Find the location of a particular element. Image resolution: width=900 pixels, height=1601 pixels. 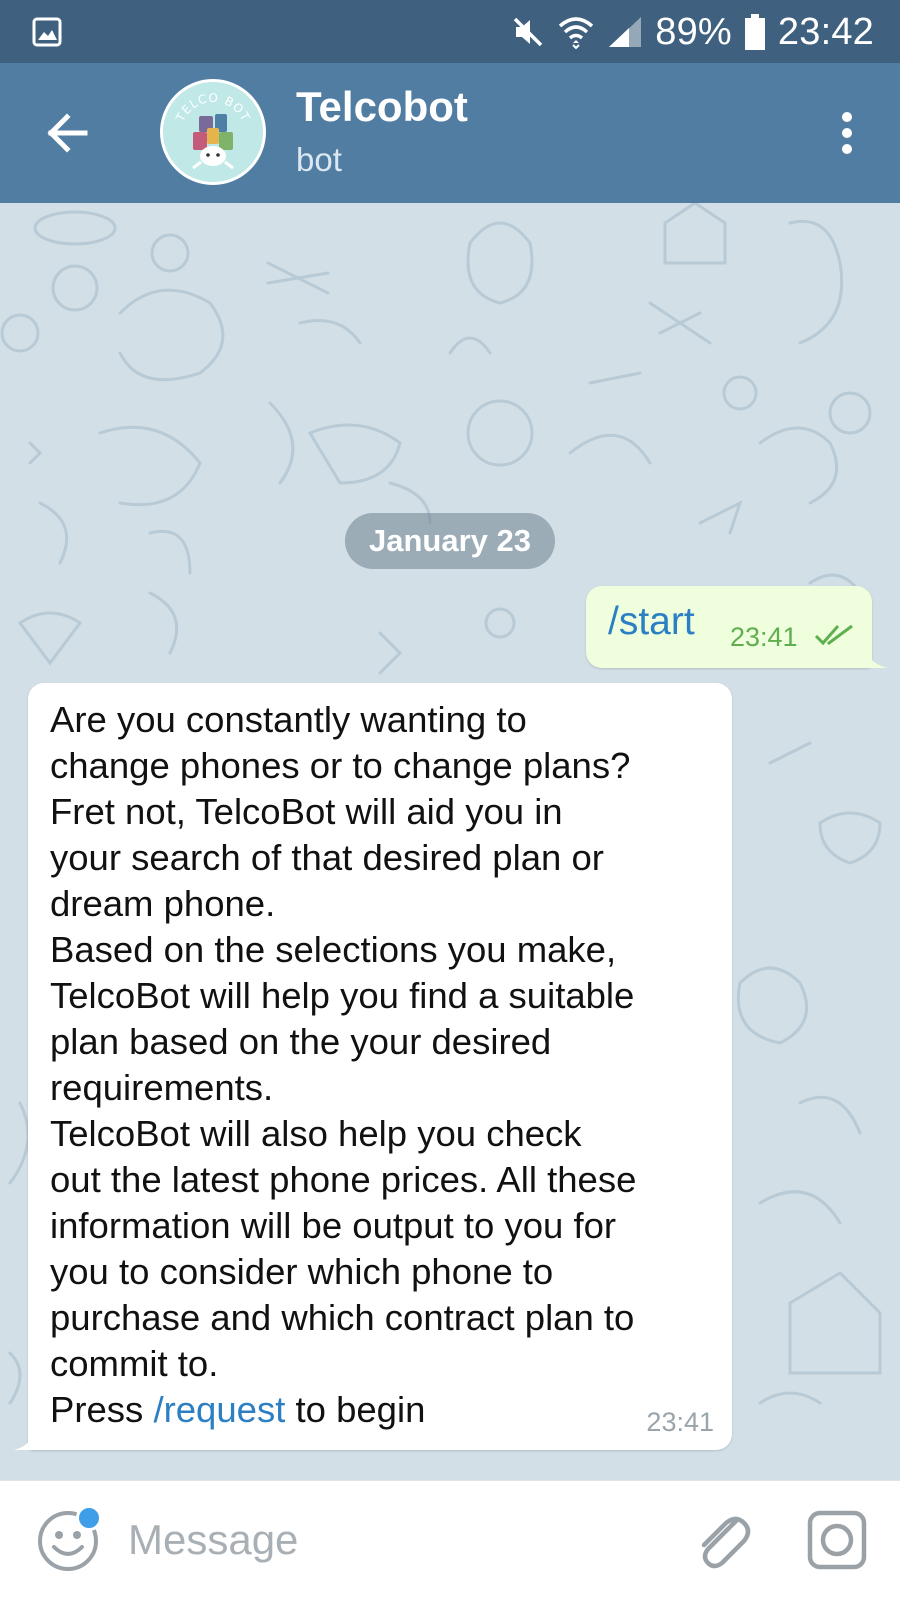

to-begin-text: to begin is located at coordinates (355, 1409).